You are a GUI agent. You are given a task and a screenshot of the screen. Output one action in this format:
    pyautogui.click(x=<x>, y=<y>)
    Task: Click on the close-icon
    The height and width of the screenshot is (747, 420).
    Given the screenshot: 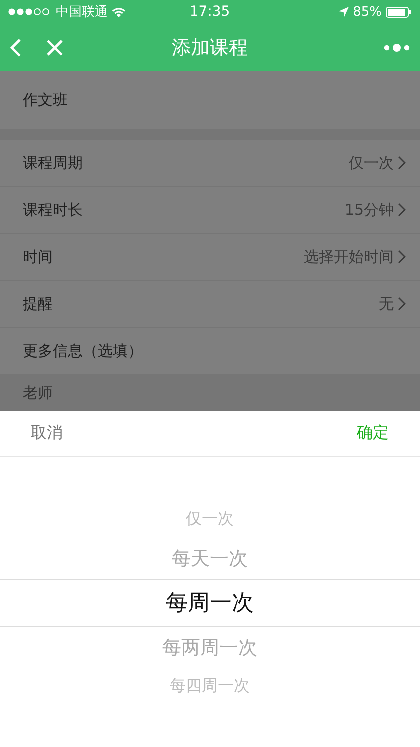 What is the action you would take?
    pyautogui.click(x=55, y=47)
    